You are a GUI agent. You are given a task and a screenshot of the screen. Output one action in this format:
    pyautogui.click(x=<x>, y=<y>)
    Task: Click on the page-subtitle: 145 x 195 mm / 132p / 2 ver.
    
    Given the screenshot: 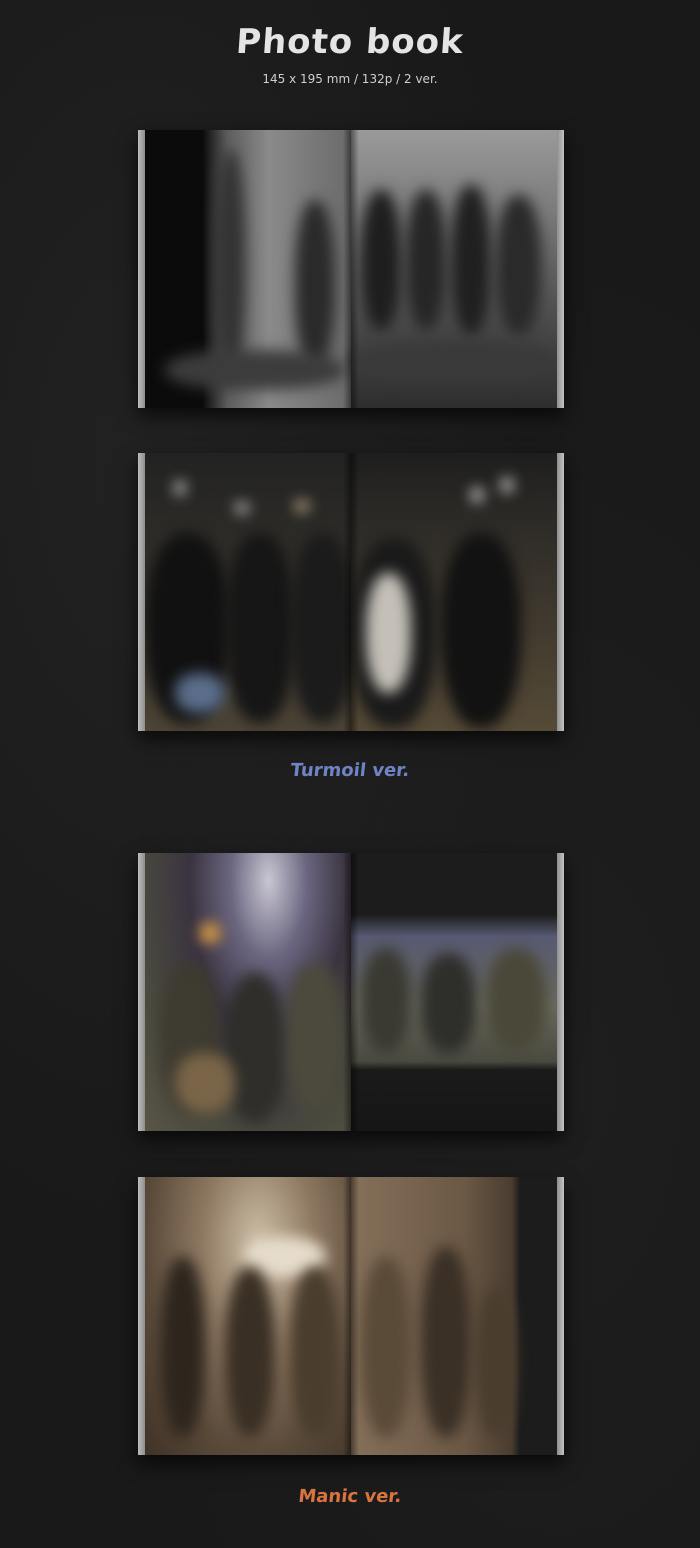 What is the action you would take?
    pyautogui.click(x=350, y=79)
    